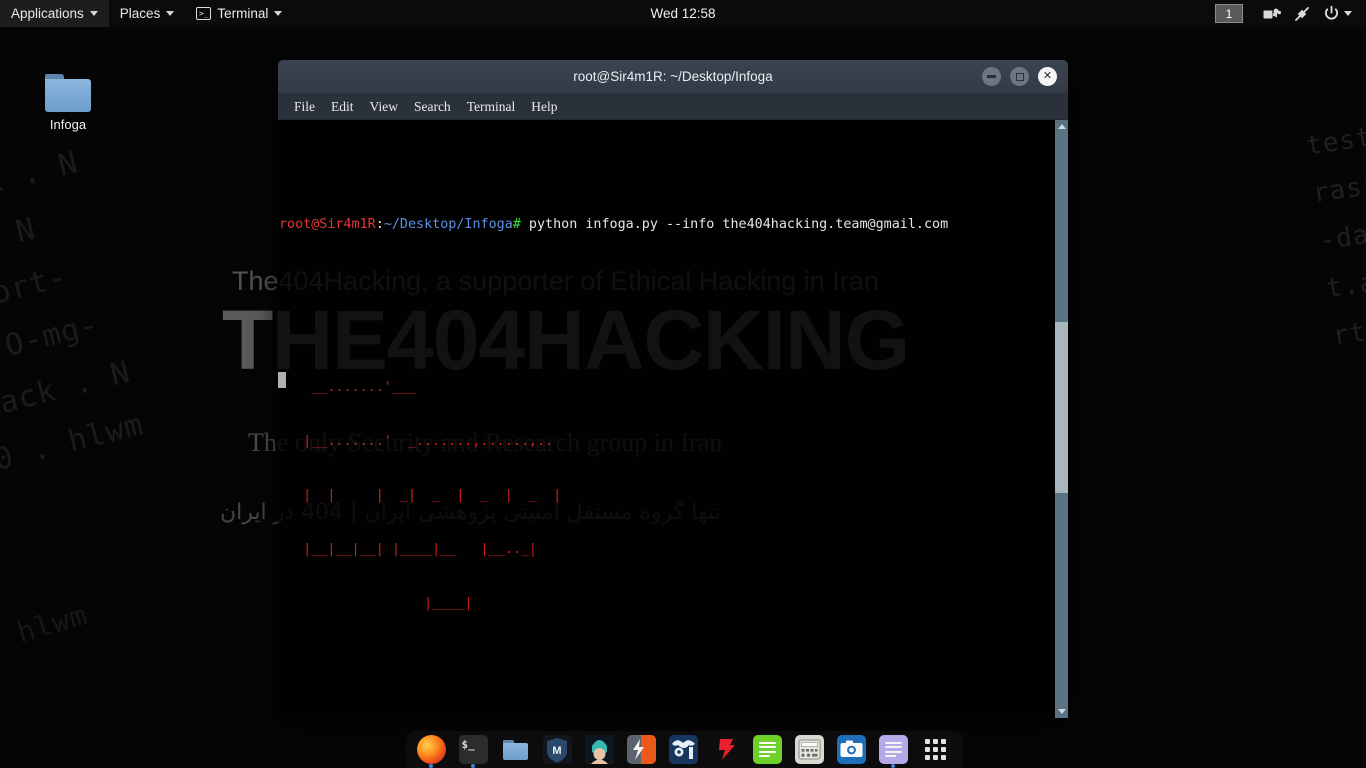 The width and height of the screenshot is (1366, 768). I want to click on menu-places: Places, so click(147, 13).